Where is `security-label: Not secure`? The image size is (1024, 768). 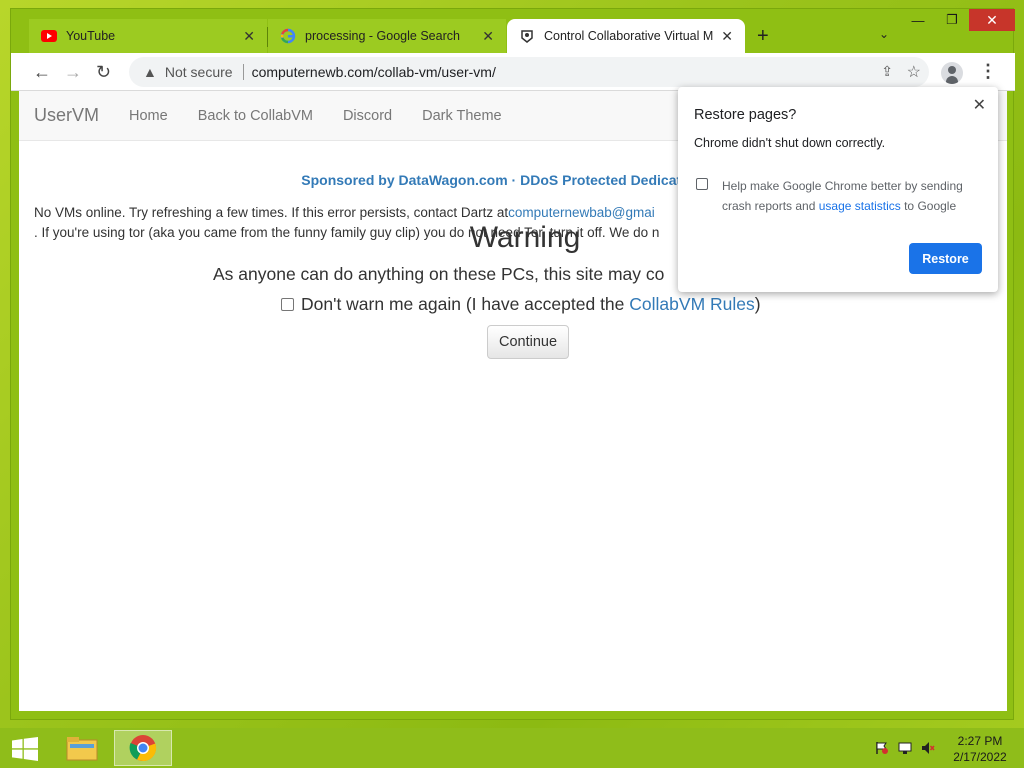 security-label: Not secure is located at coordinates (199, 72).